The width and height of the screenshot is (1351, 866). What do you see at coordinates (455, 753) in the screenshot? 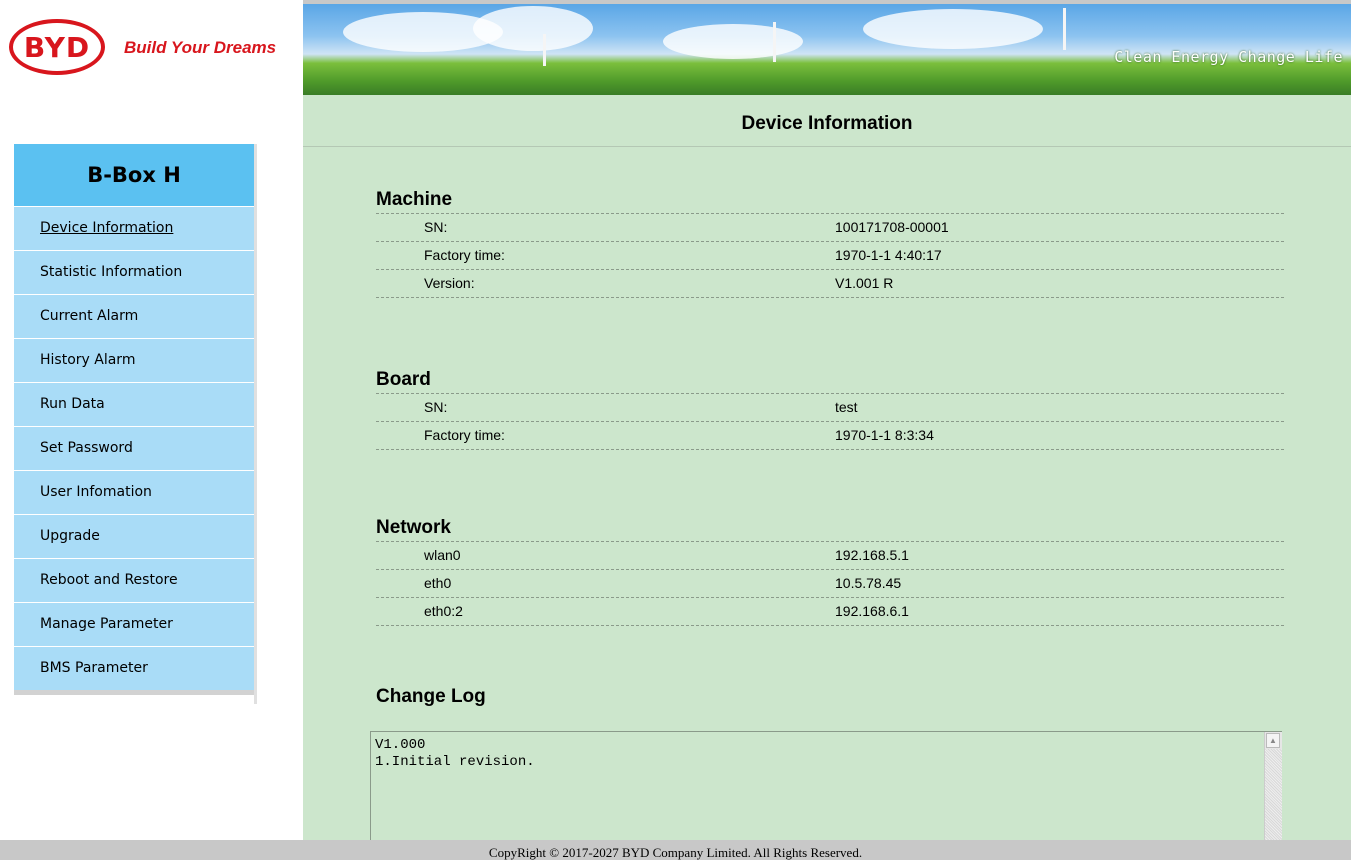
I see `changelog-text: V1.000 1.Initial revision.` at bounding box center [455, 753].